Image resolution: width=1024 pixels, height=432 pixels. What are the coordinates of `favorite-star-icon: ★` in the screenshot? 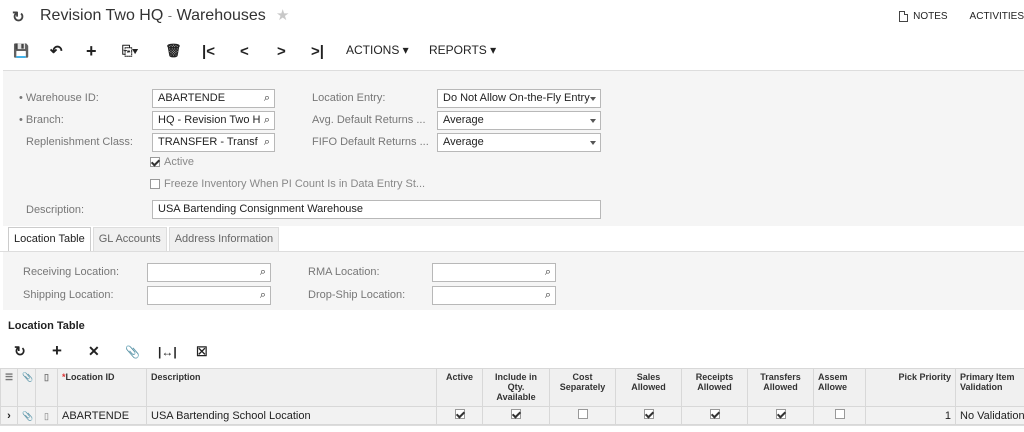 It's located at (282, 15).